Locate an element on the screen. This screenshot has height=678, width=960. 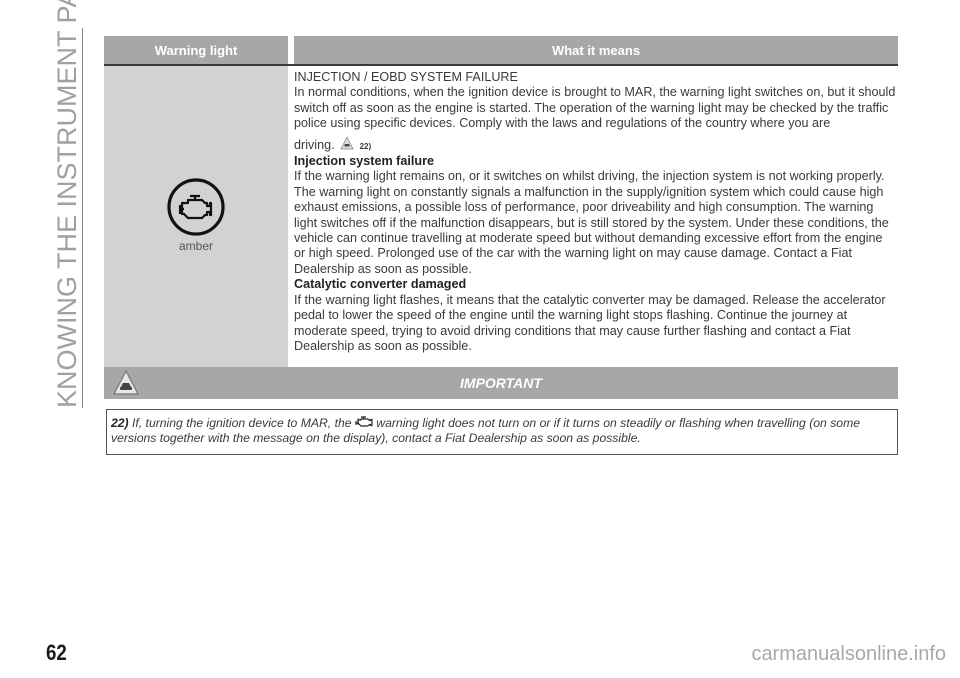
warning-intro-end: driving. 22) is located at coordinates (595, 144).